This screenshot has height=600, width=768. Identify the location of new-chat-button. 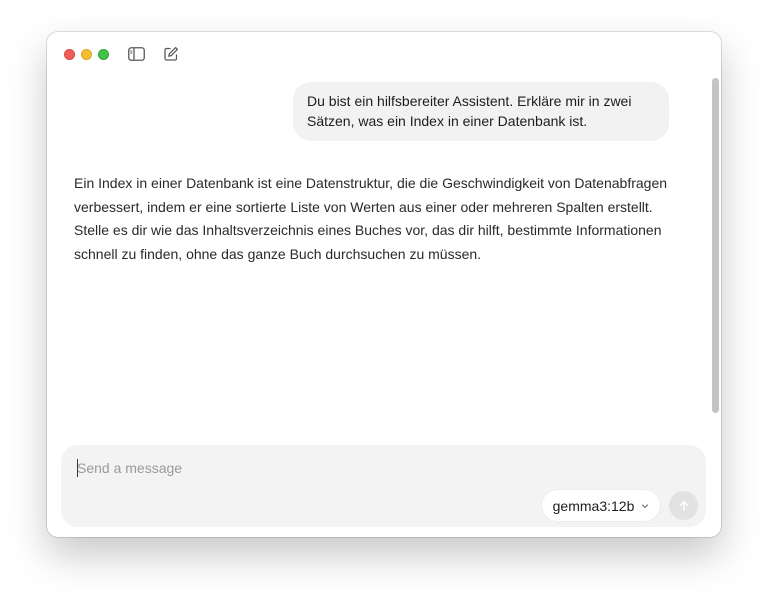
(171, 54).